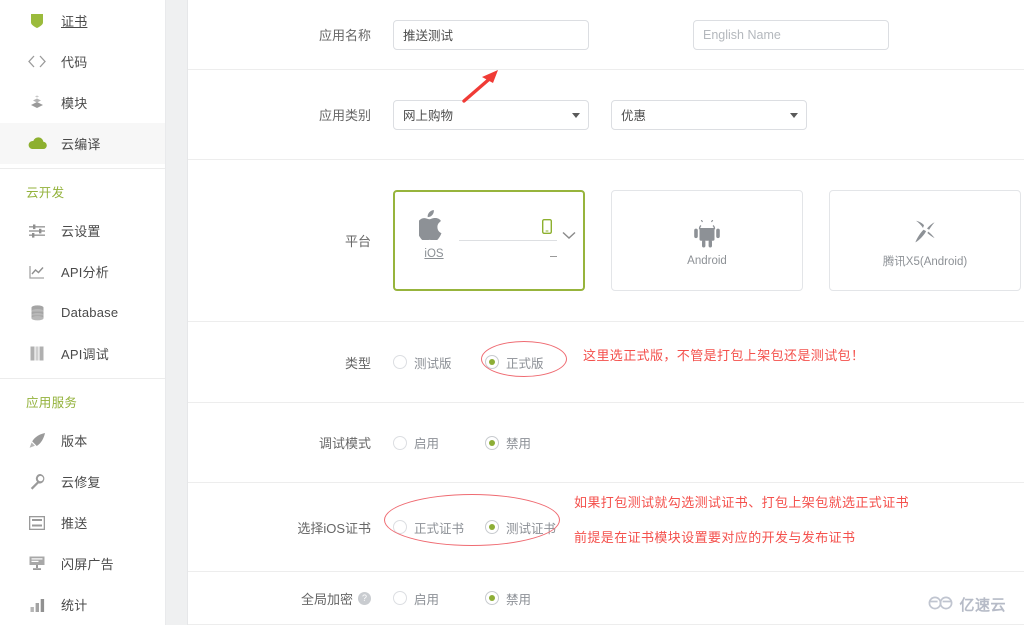  What do you see at coordinates (344, 115) in the screenshot?
I see `label-app-category: 应用类别` at bounding box center [344, 115].